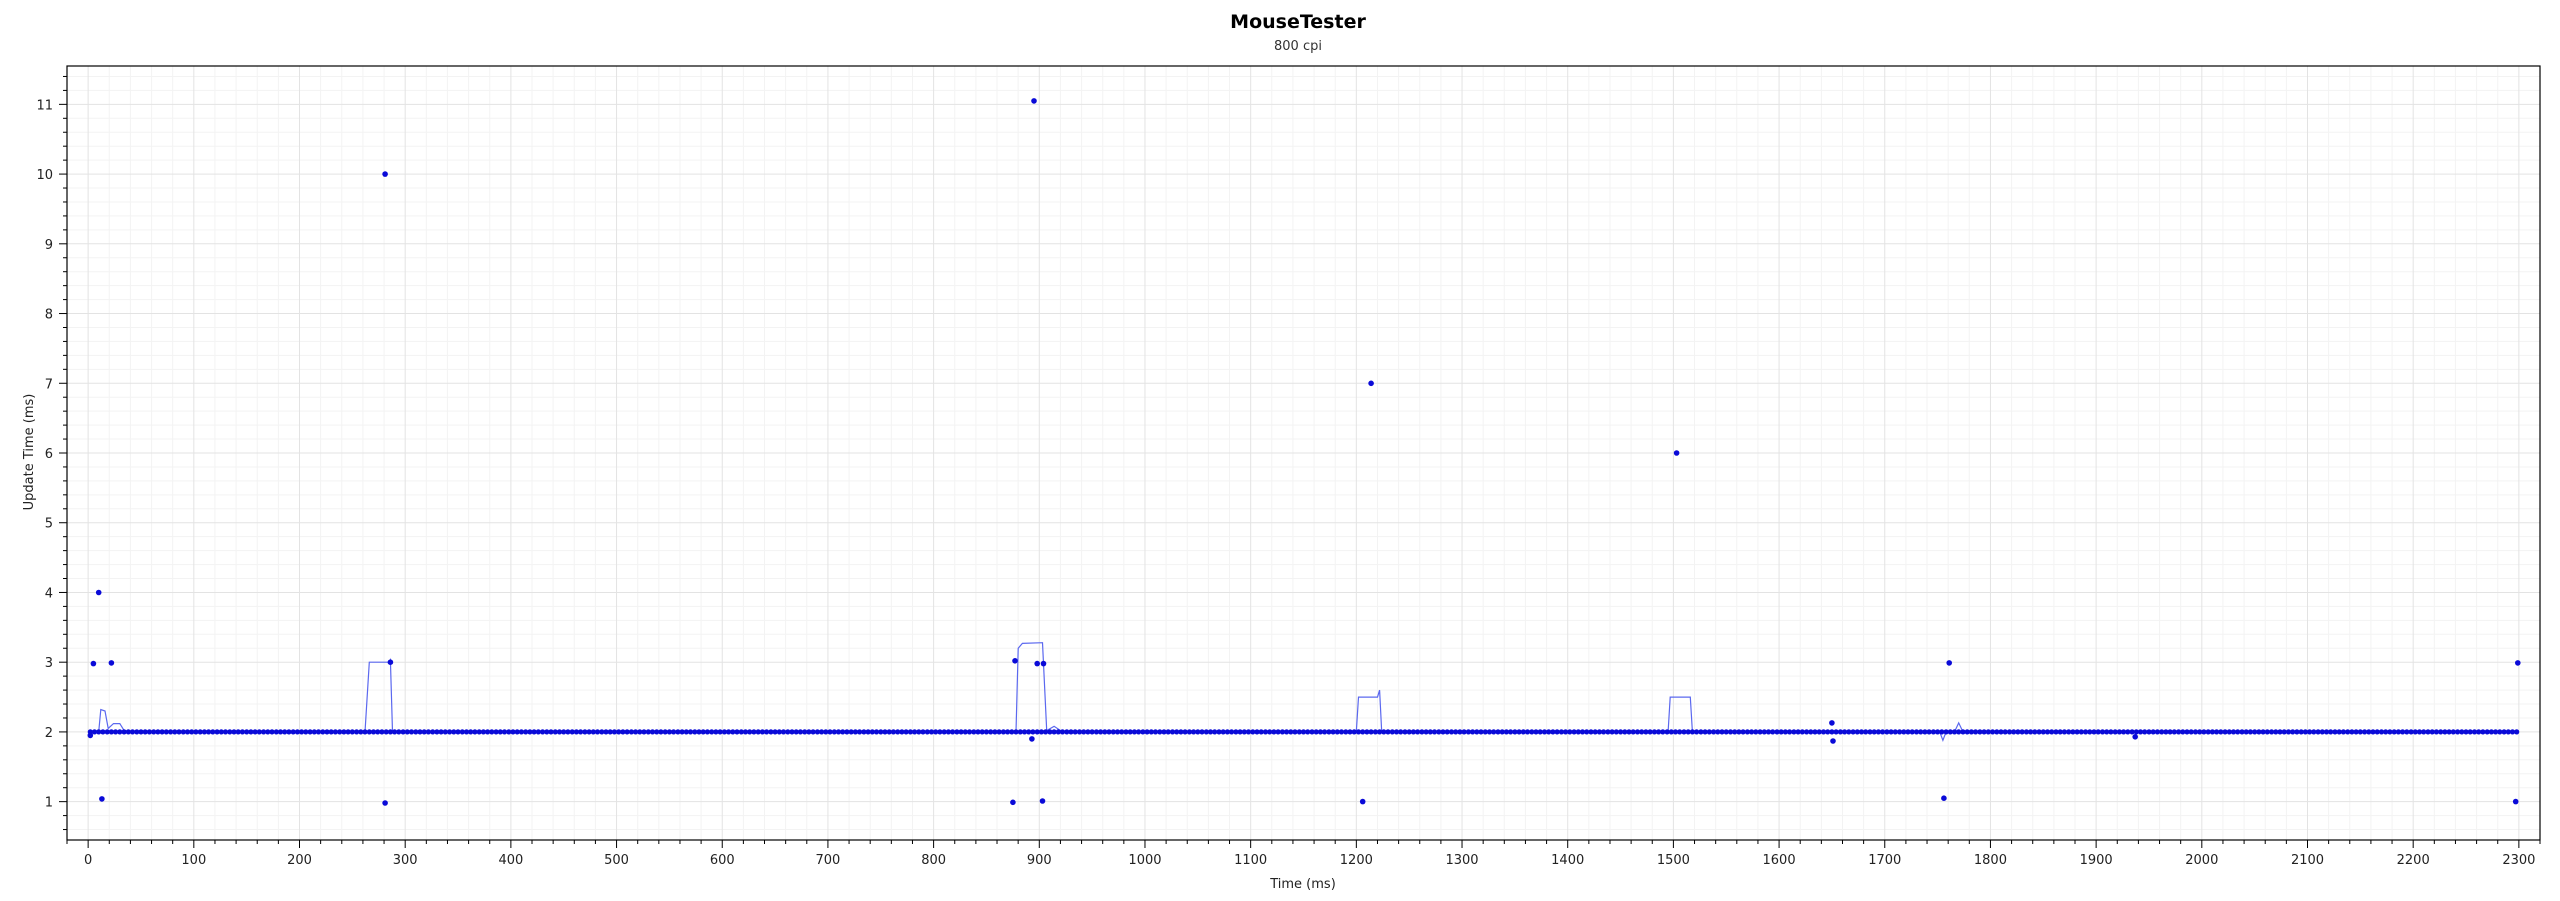  Describe the element at coordinates (1673, 860) in the screenshot. I see `x-tick-label: 1500` at that location.